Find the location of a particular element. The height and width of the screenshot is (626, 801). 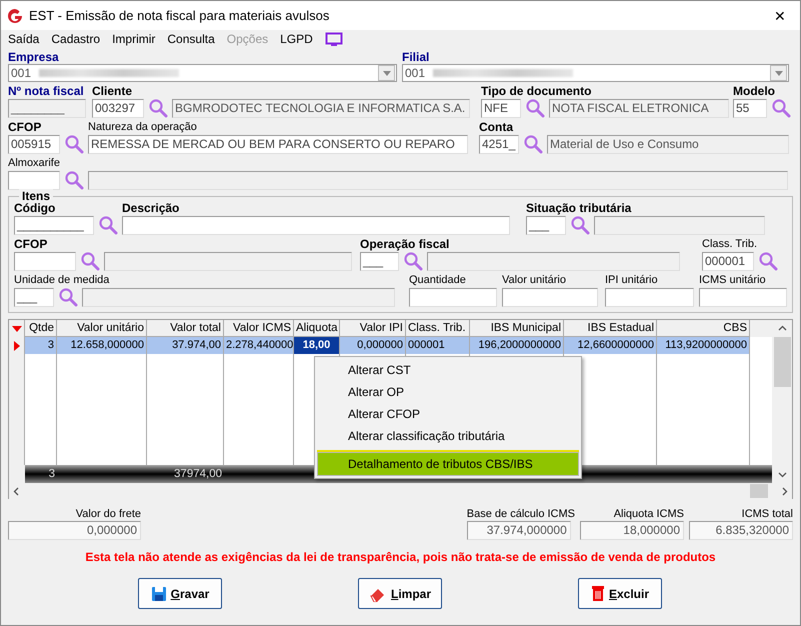

field-label: Conta is located at coordinates (496, 127).